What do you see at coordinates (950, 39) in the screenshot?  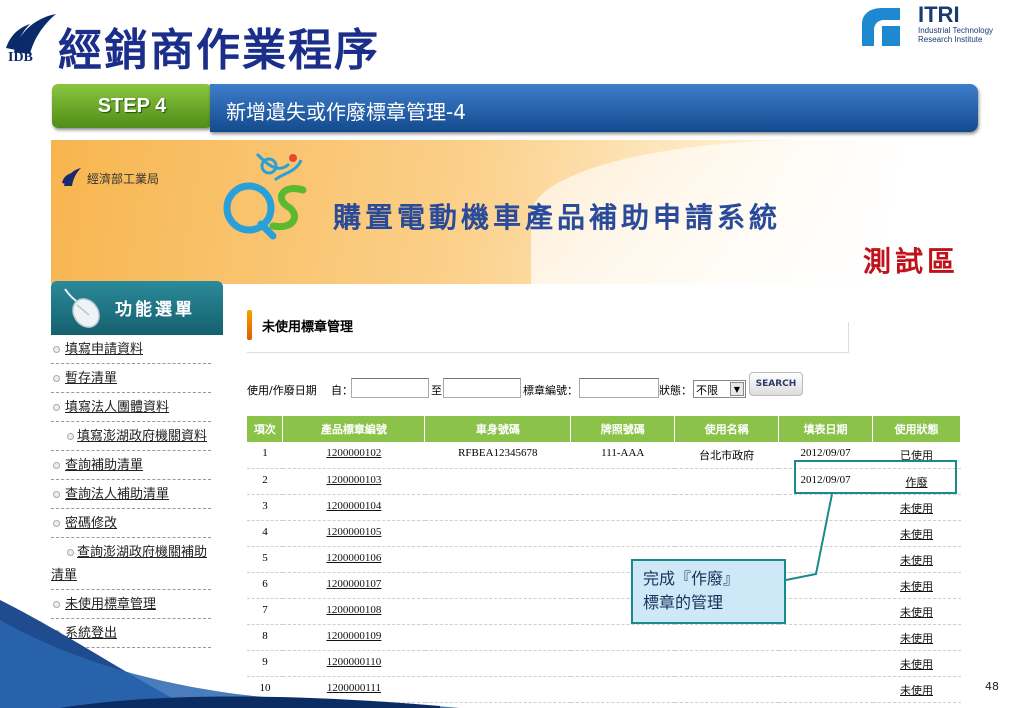 I see `itri-line2: Research Institute` at bounding box center [950, 39].